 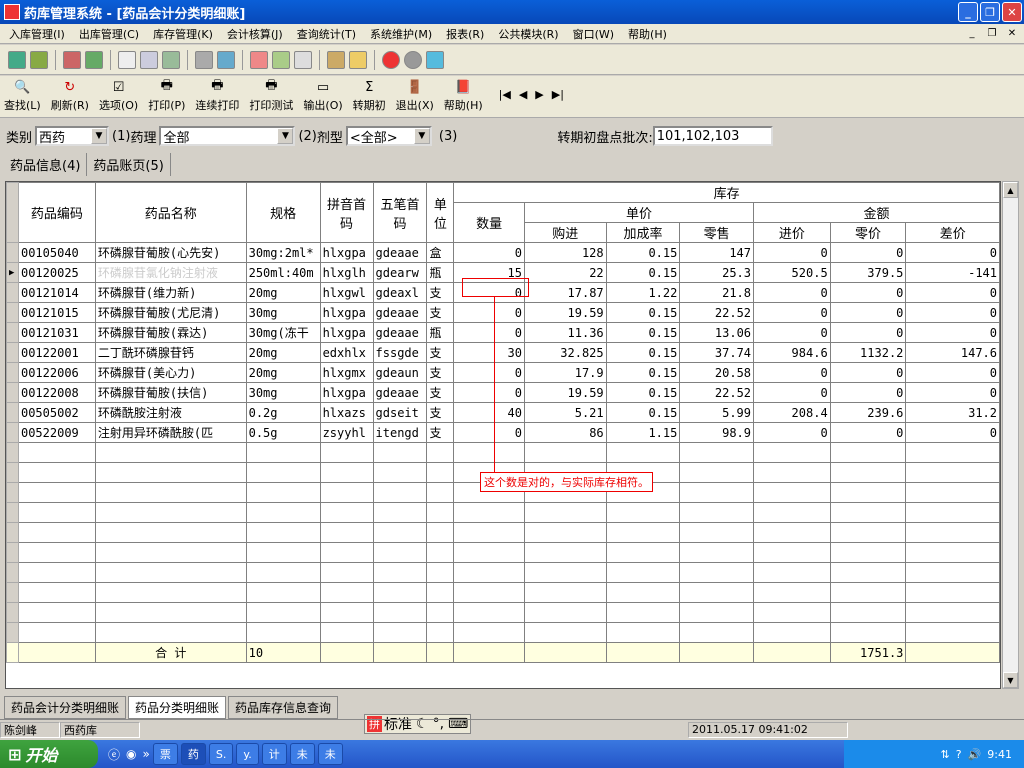 What do you see at coordinates (56, 312) in the screenshot?
I see `cell-code: 00121015` at bounding box center [56, 312].